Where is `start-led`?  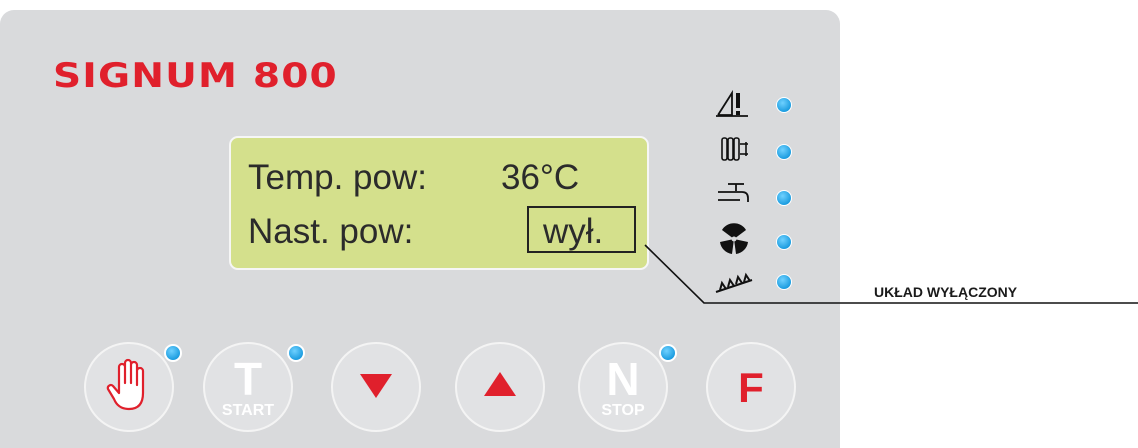 start-led is located at coordinates (296, 353).